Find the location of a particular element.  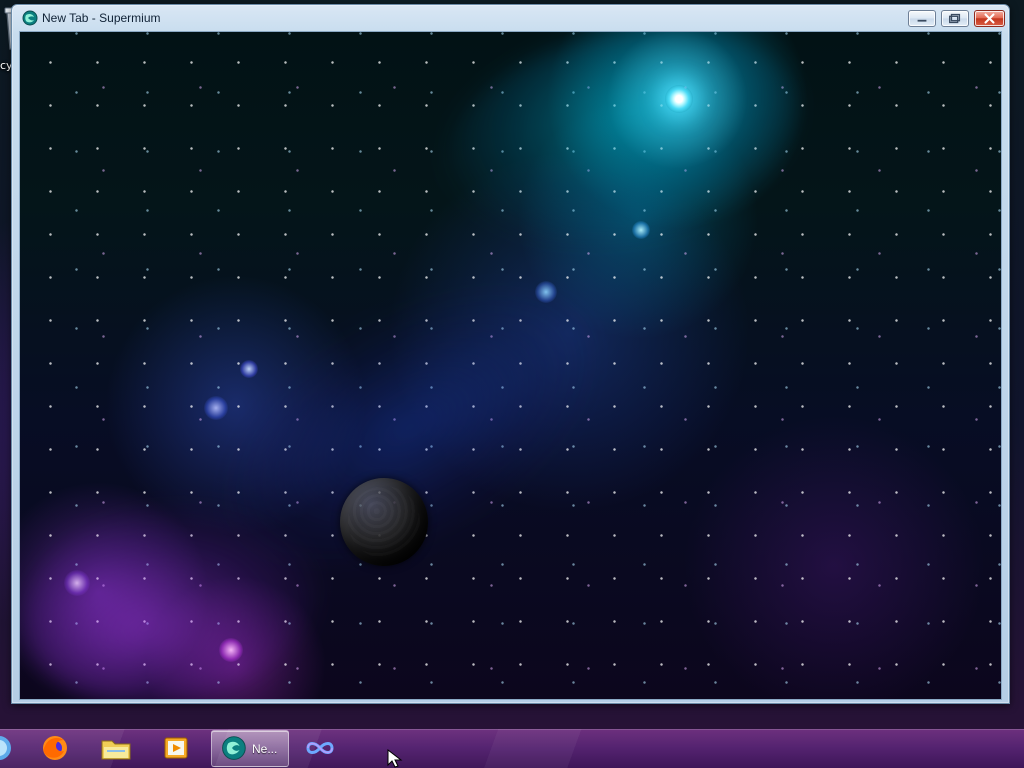

close-button is located at coordinates (989, 18).